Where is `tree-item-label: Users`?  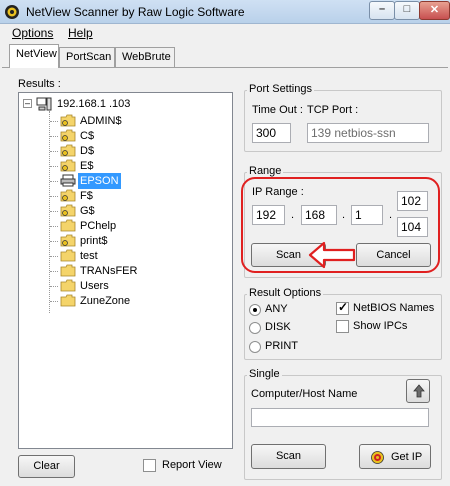
tree-item-label: Users is located at coordinates (94, 286).